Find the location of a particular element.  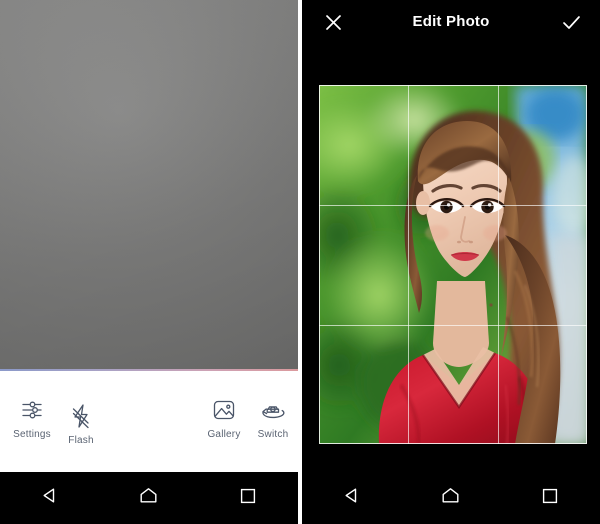

edit-bottom-space is located at coordinates (451, 458).